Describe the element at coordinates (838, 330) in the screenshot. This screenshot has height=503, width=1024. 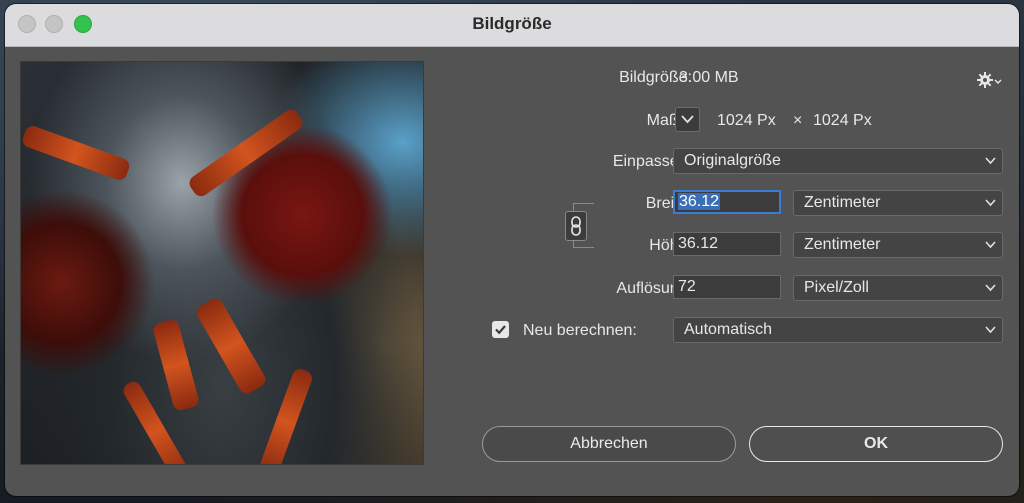
I see `resample-method-dropdown: Automatisch` at that location.